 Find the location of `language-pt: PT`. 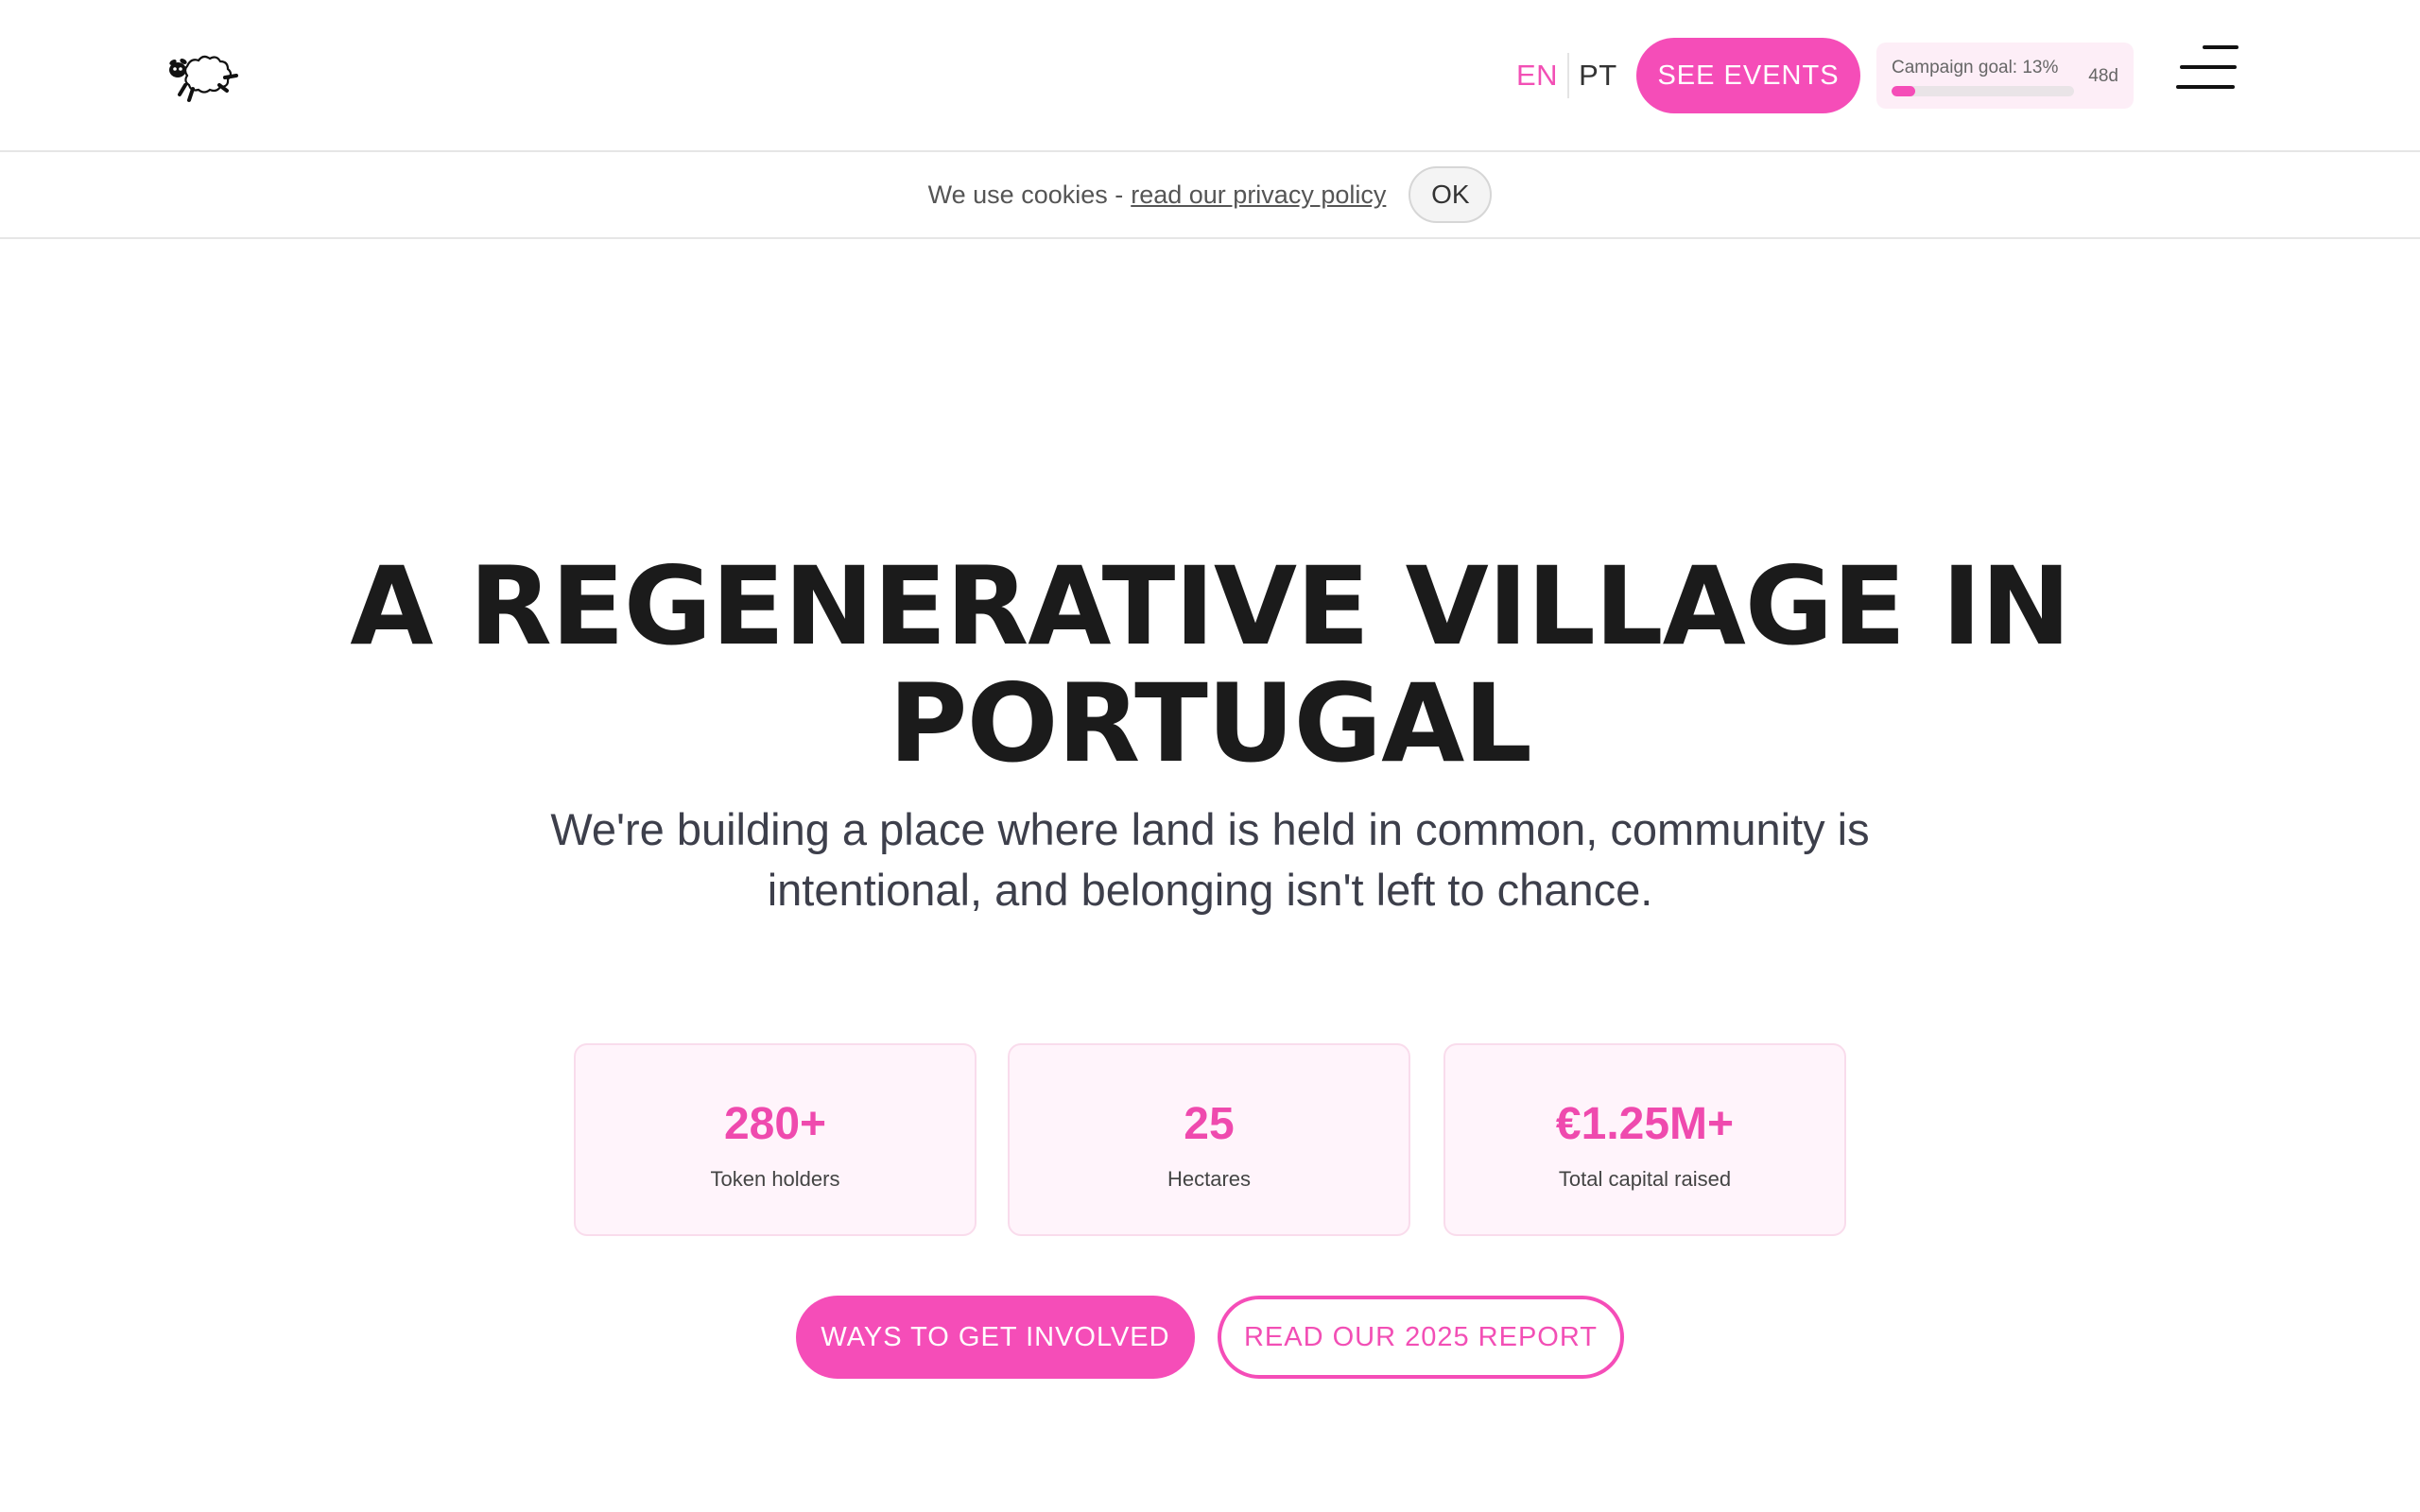

language-pt: PT is located at coordinates (1593, 76).